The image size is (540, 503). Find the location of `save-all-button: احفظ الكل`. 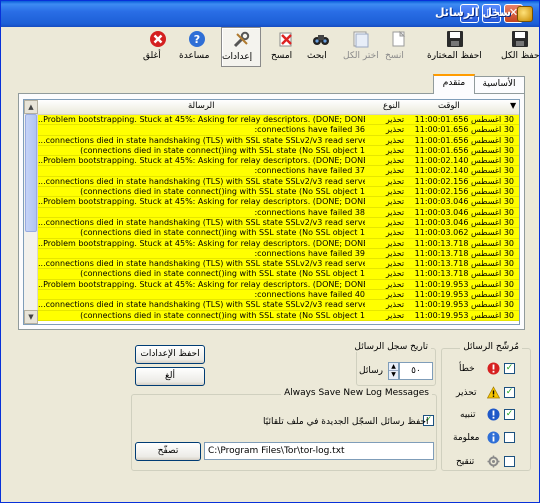

save-all-button: احفظ الكل is located at coordinates (520, 47).